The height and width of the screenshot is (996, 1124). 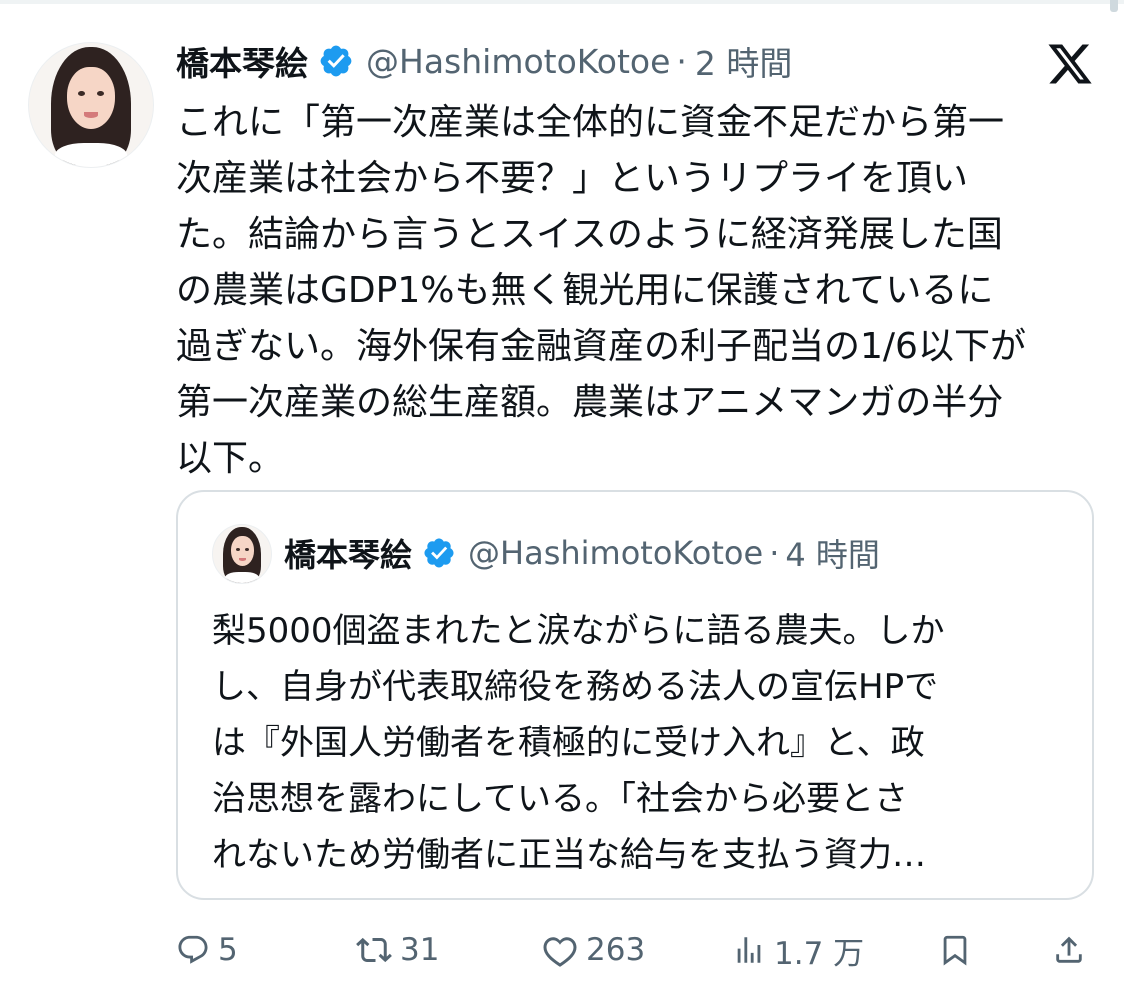 What do you see at coordinates (374, 950) in the screenshot?
I see `repost-icon` at bounding box center [374, 950].